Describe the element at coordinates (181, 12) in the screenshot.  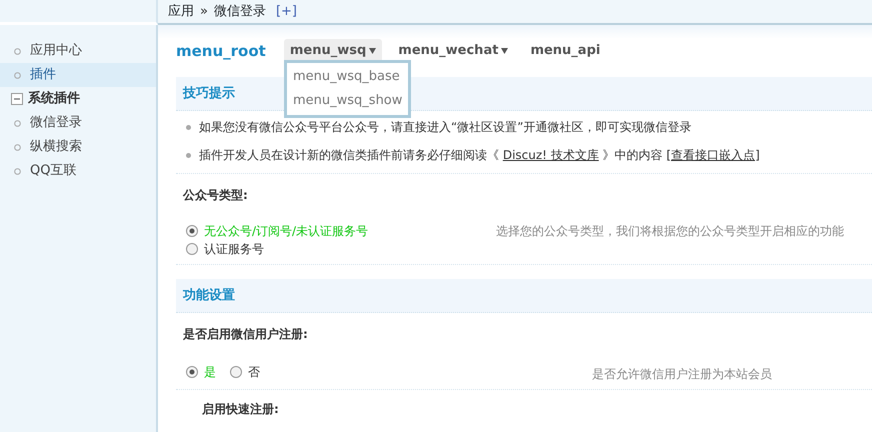
I see `breadcrumb-link: 应用` at that location.